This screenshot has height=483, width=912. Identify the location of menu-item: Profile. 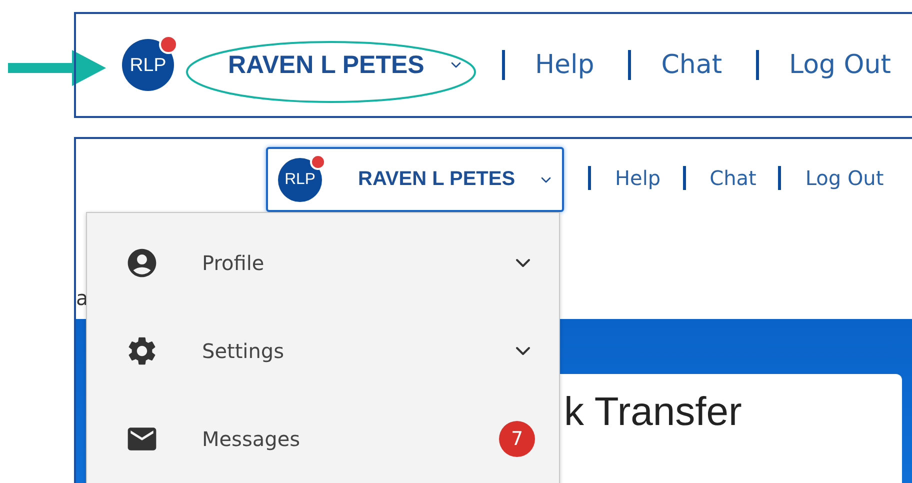
(323, 263).